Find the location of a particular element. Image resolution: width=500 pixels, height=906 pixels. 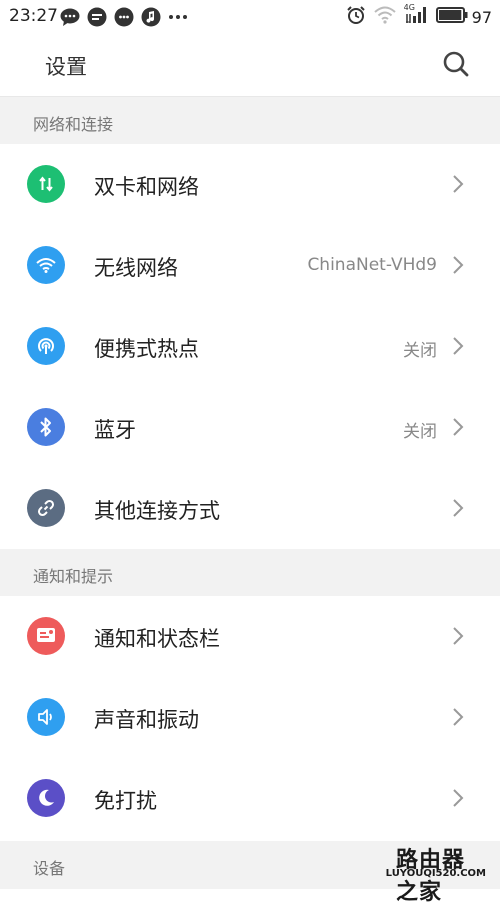

battery-percent: 97 is located at coordinates (481, 17).